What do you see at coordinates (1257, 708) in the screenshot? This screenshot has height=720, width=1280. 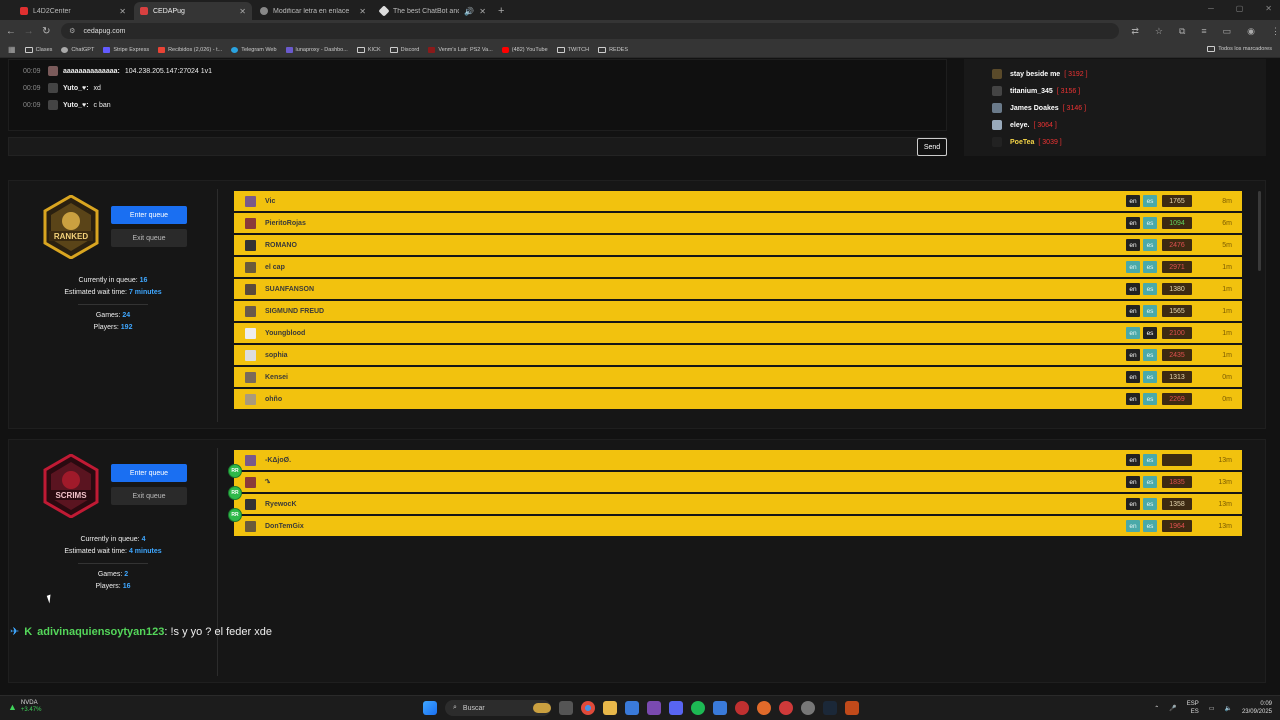 I see `clock: 0:09 23/09/2025` at bounding box center [1257, 708].